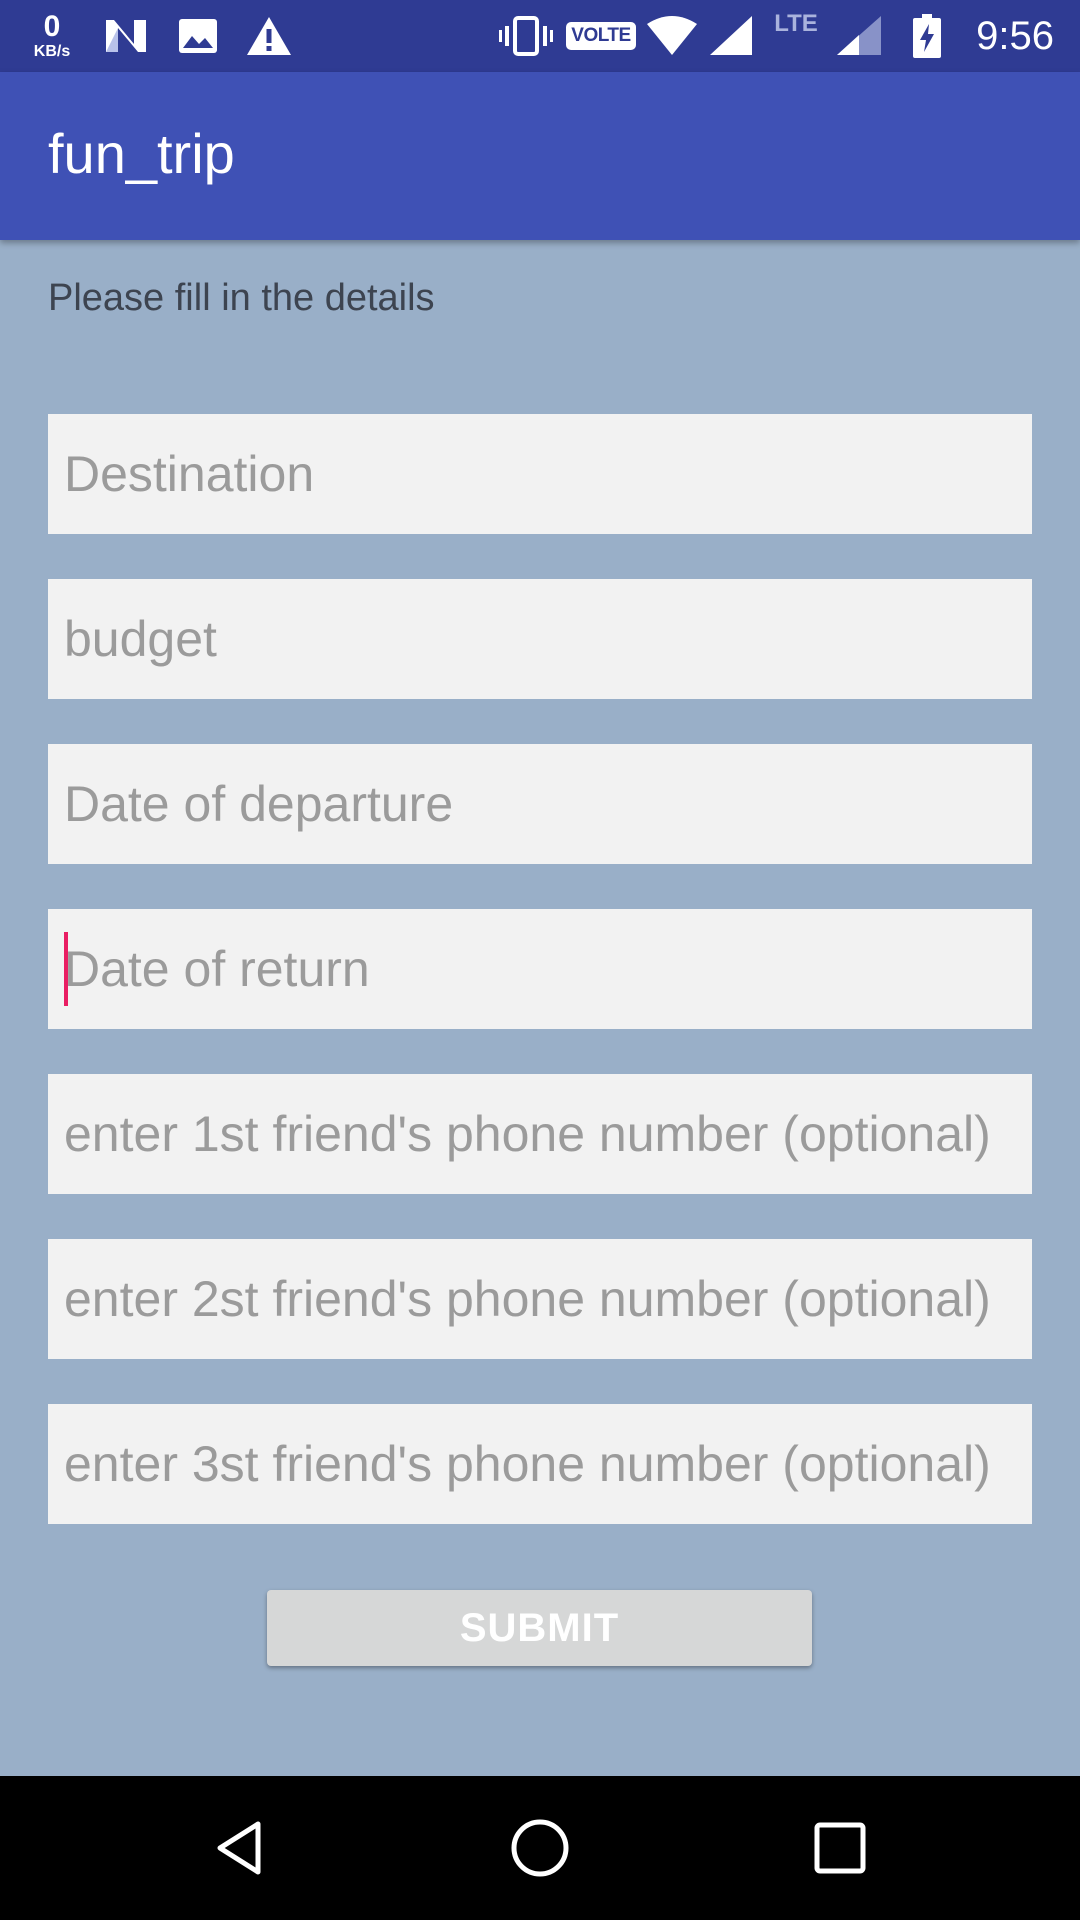 This screenshot has width=1080, height=1920. Describe the element at coordinates (66, 969) in the screenshot. I see `text-cursor` at that location.